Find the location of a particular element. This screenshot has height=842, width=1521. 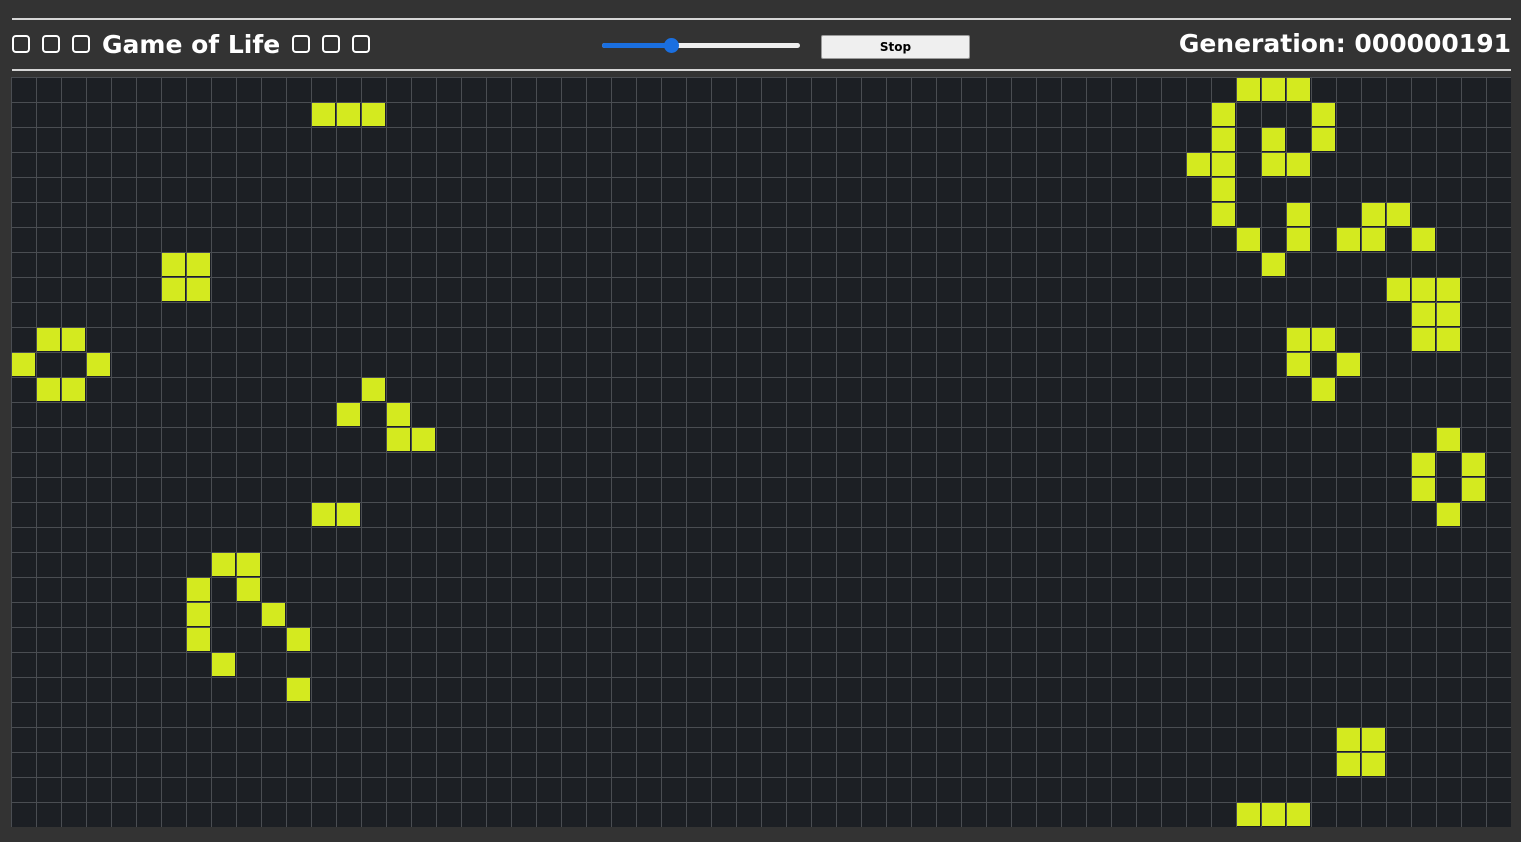

header-bar: Game of Life Stop Generation: 000000191 is located at coordinates (761, 44).